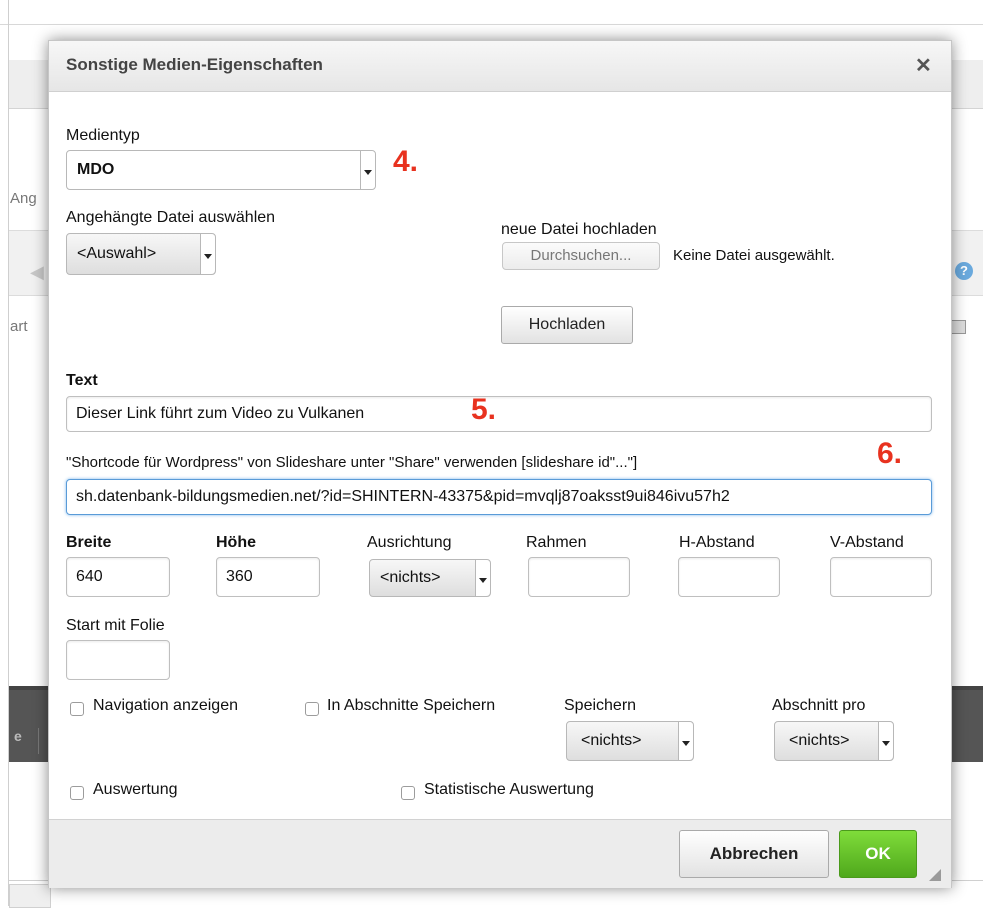 This screenshot has width=983, height=908. Describe the element at coordinates (754, 255) in the screenshot. I see `upload-status: Keine Datei ausgewählt.` at that location.